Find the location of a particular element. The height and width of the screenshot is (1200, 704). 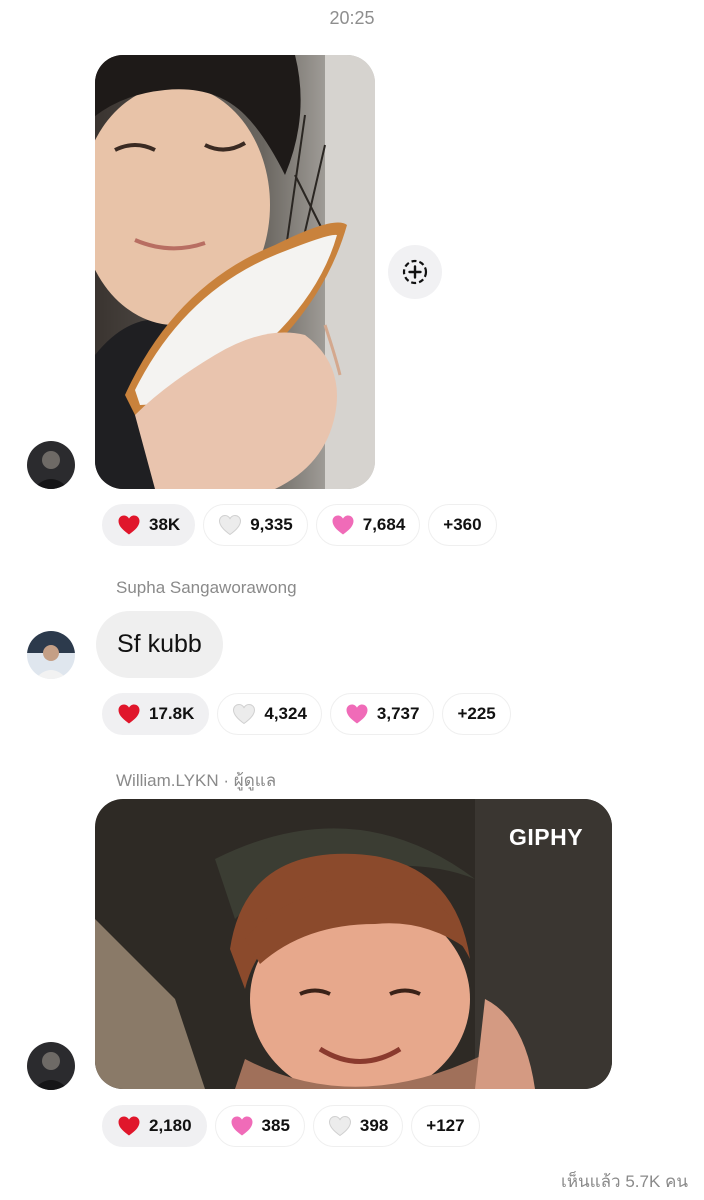

reaction-count: 7,684 is located at coordinates (384, 524).